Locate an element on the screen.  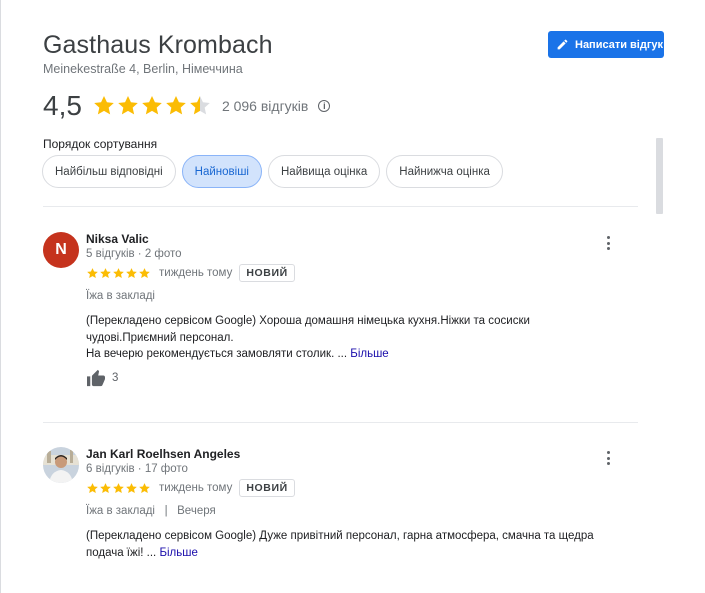
like-button: 3 is located at coordinates (102, 378).